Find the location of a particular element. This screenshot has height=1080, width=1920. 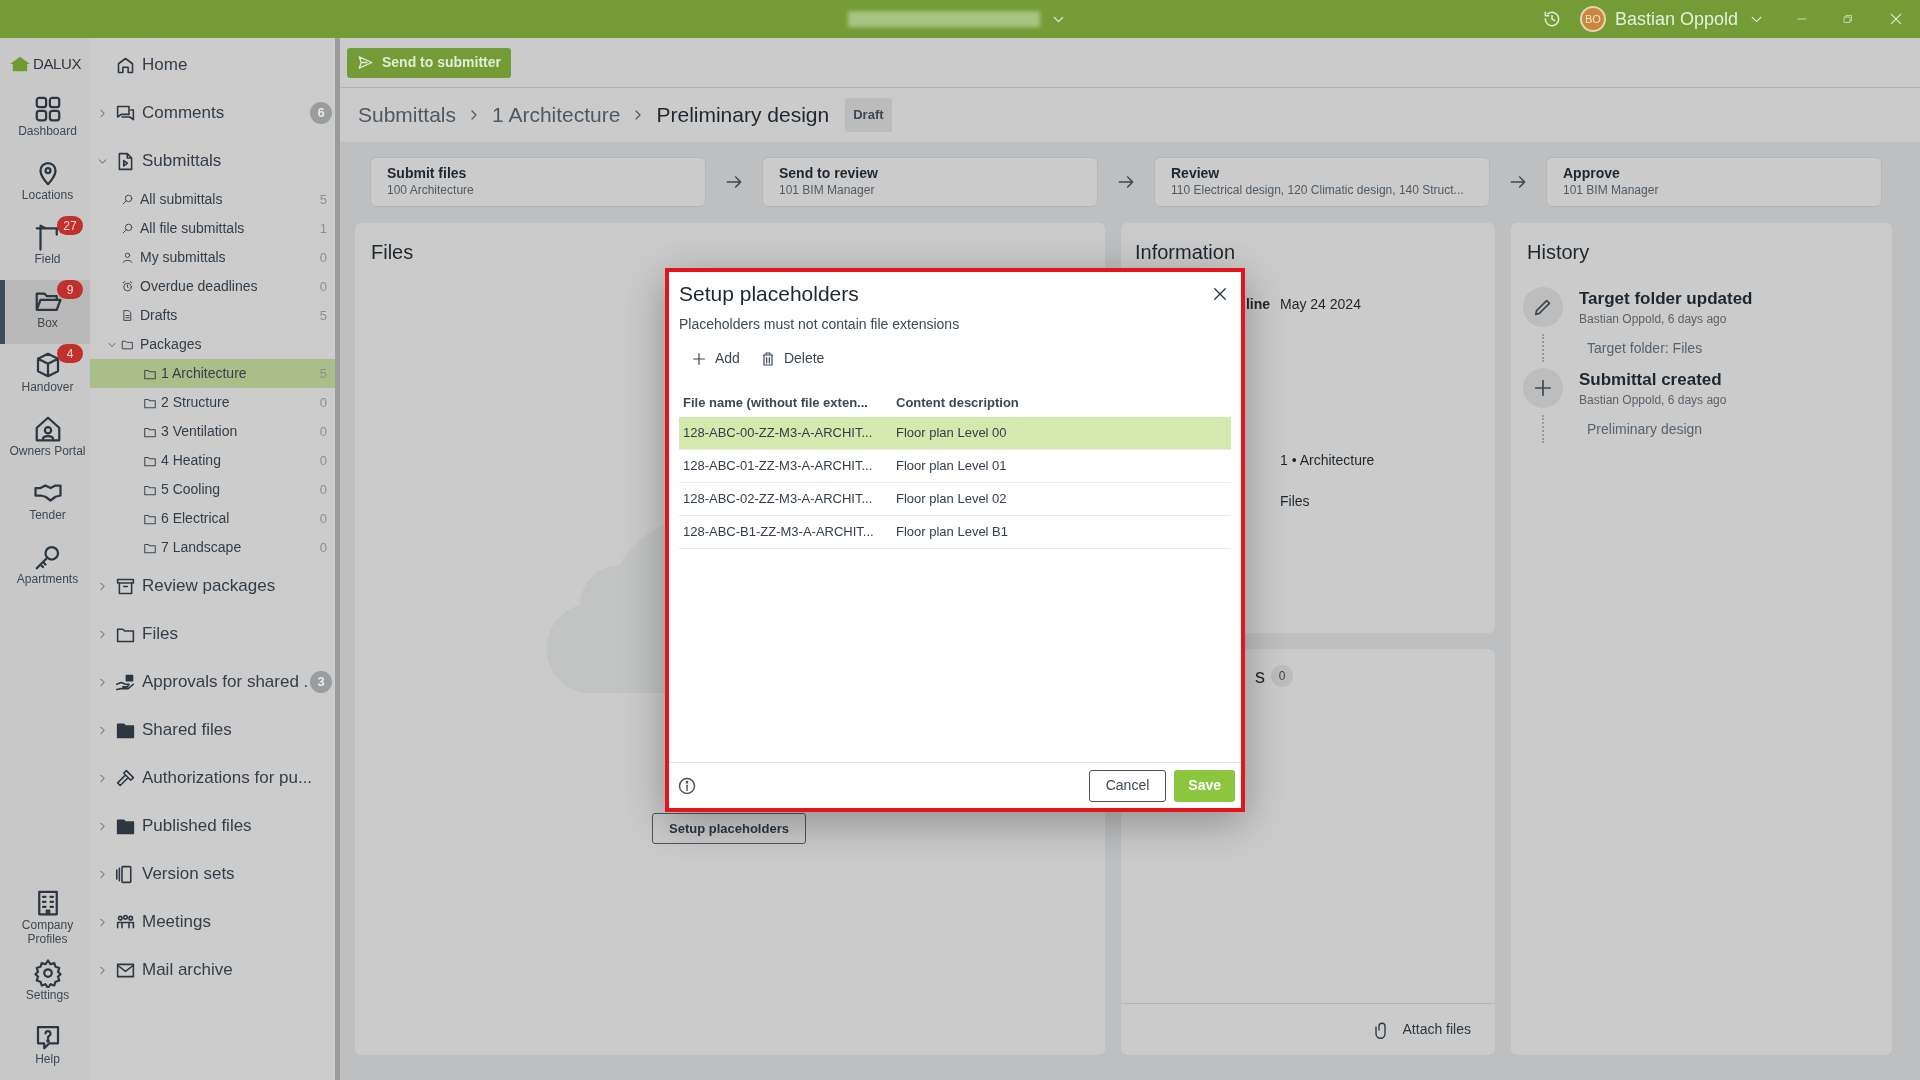

toolbar-action: Add is located at coordinates (715, 358).